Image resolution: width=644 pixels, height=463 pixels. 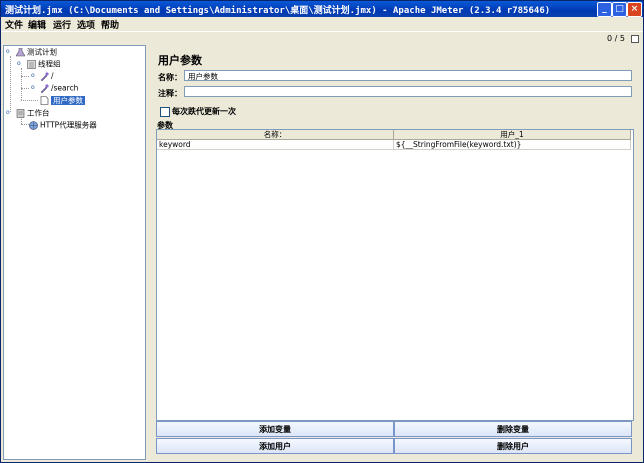 I want to click on tree-node-sampler-root: /, so click(x=47, y=75).